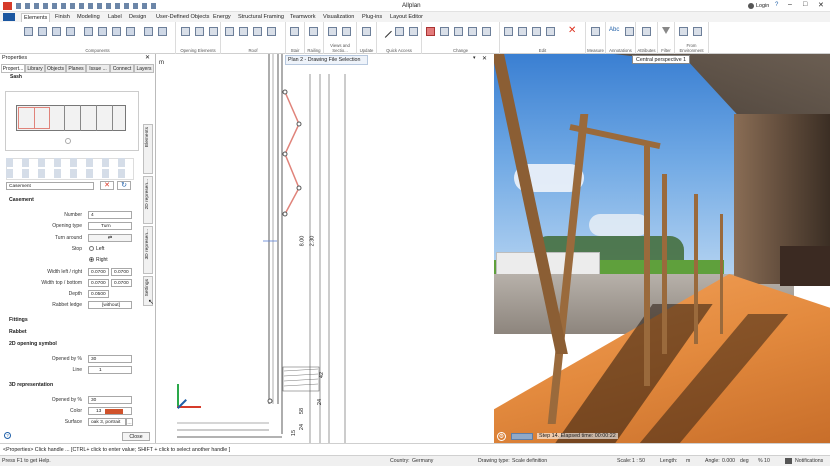 The image size is (830, 466). Describe the element at coordinates (110, 226) in the screenshot. I see `opening-type-dropdown: Turn` at that location.